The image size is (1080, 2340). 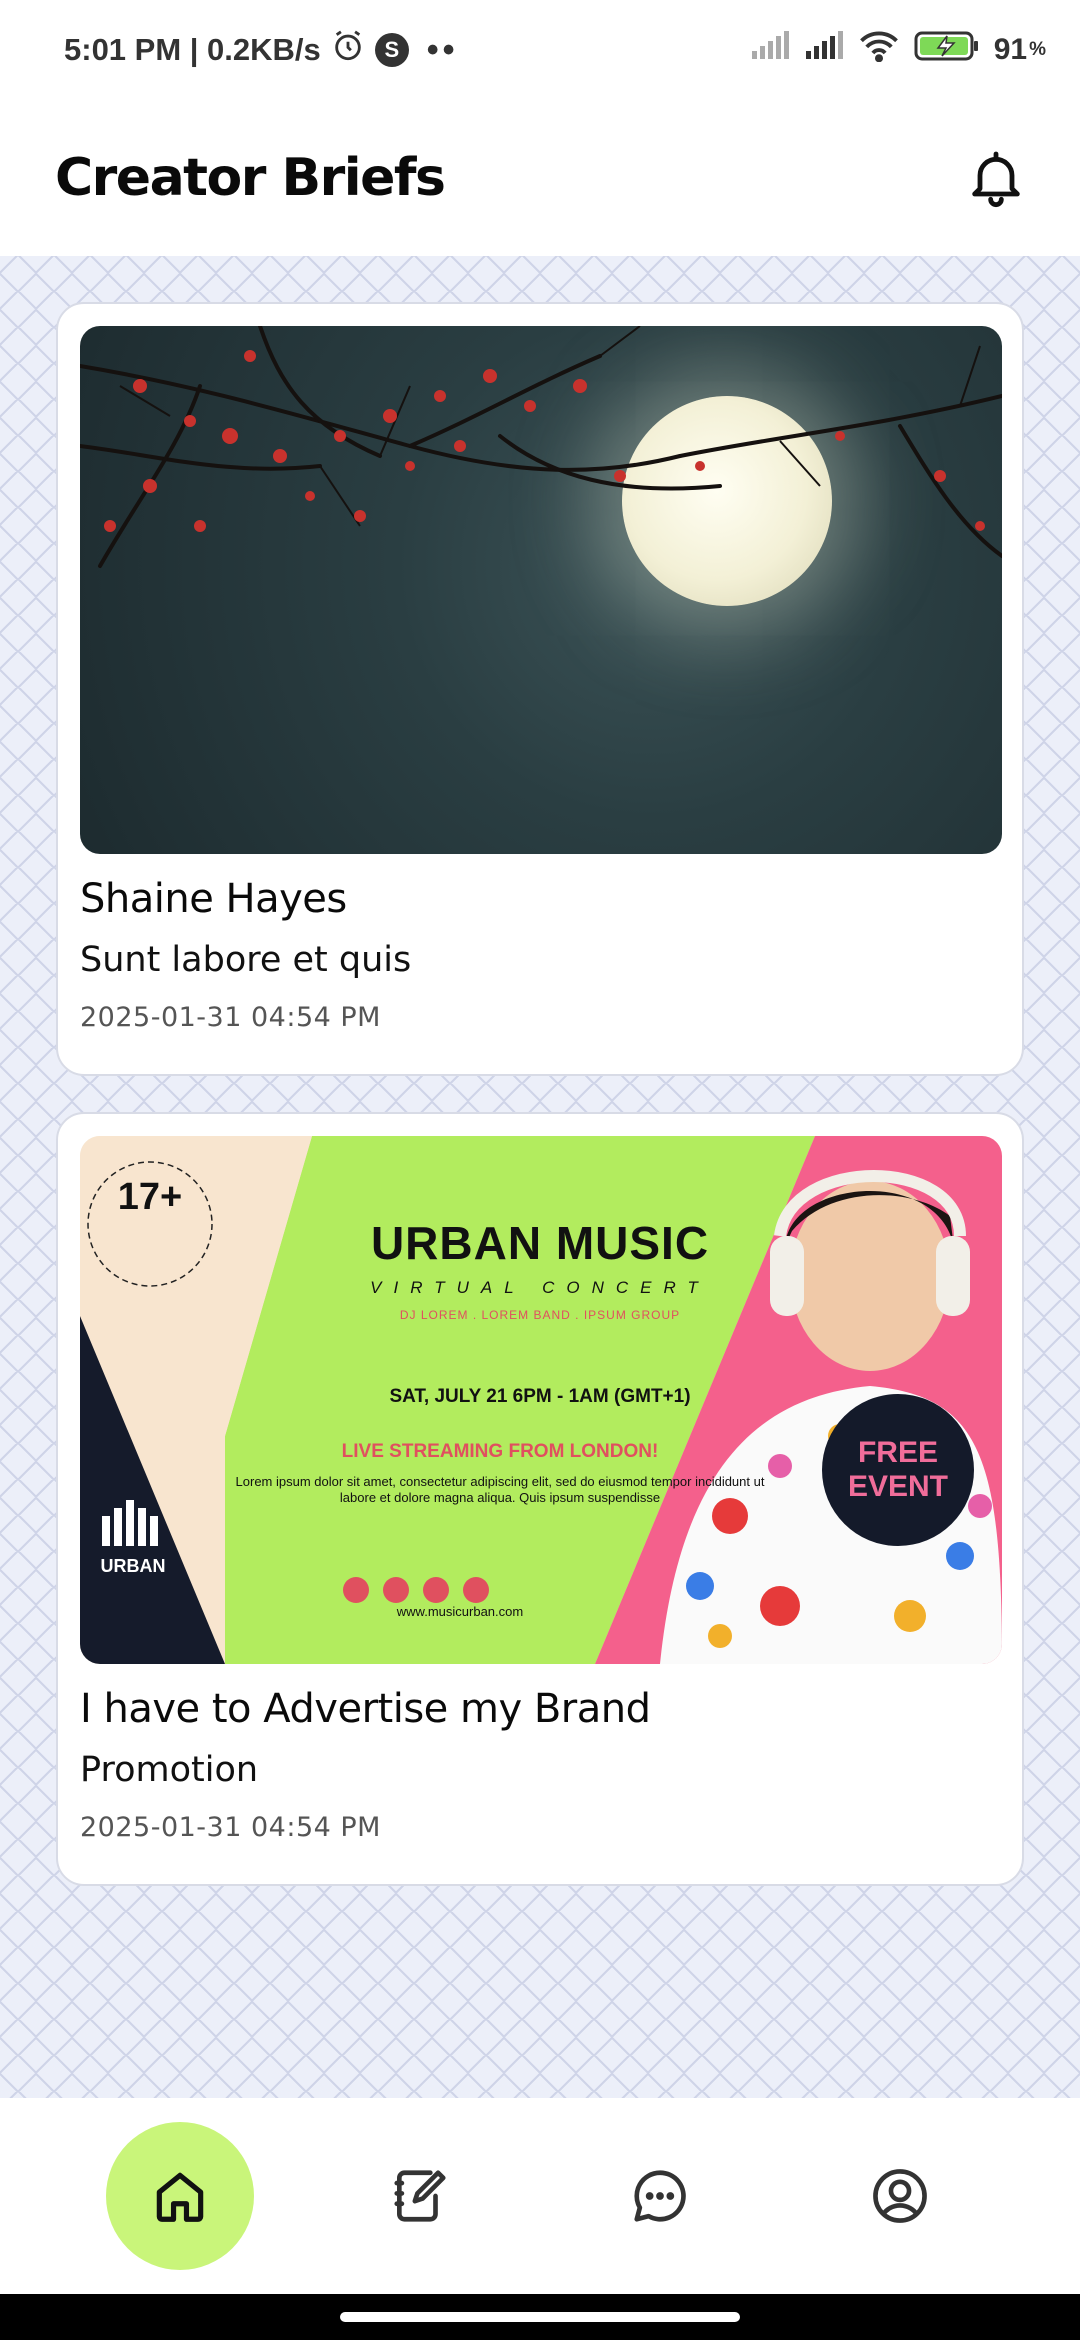 I want to click on free-event-badge: FREE EVENT, so click(x=898, y=1470).